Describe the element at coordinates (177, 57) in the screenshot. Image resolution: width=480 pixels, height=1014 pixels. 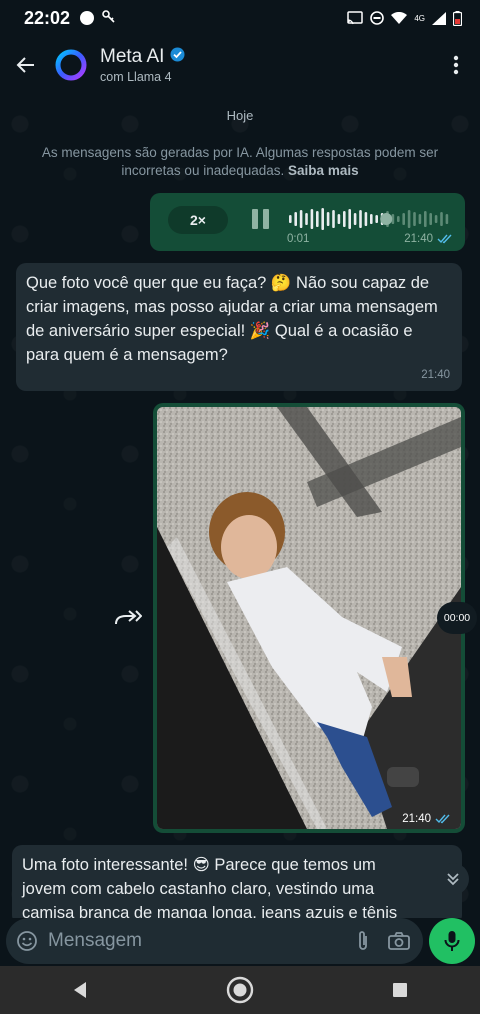
I see `verified-badge-icon` at that location.